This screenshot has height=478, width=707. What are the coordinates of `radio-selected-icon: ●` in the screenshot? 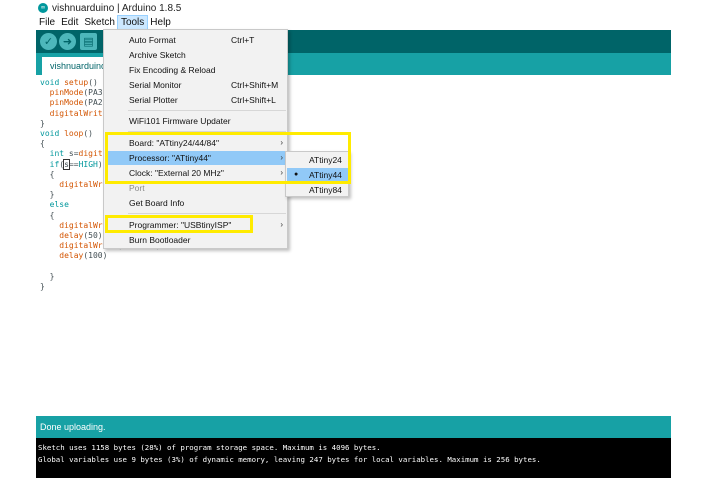 It's located at (296, 174).